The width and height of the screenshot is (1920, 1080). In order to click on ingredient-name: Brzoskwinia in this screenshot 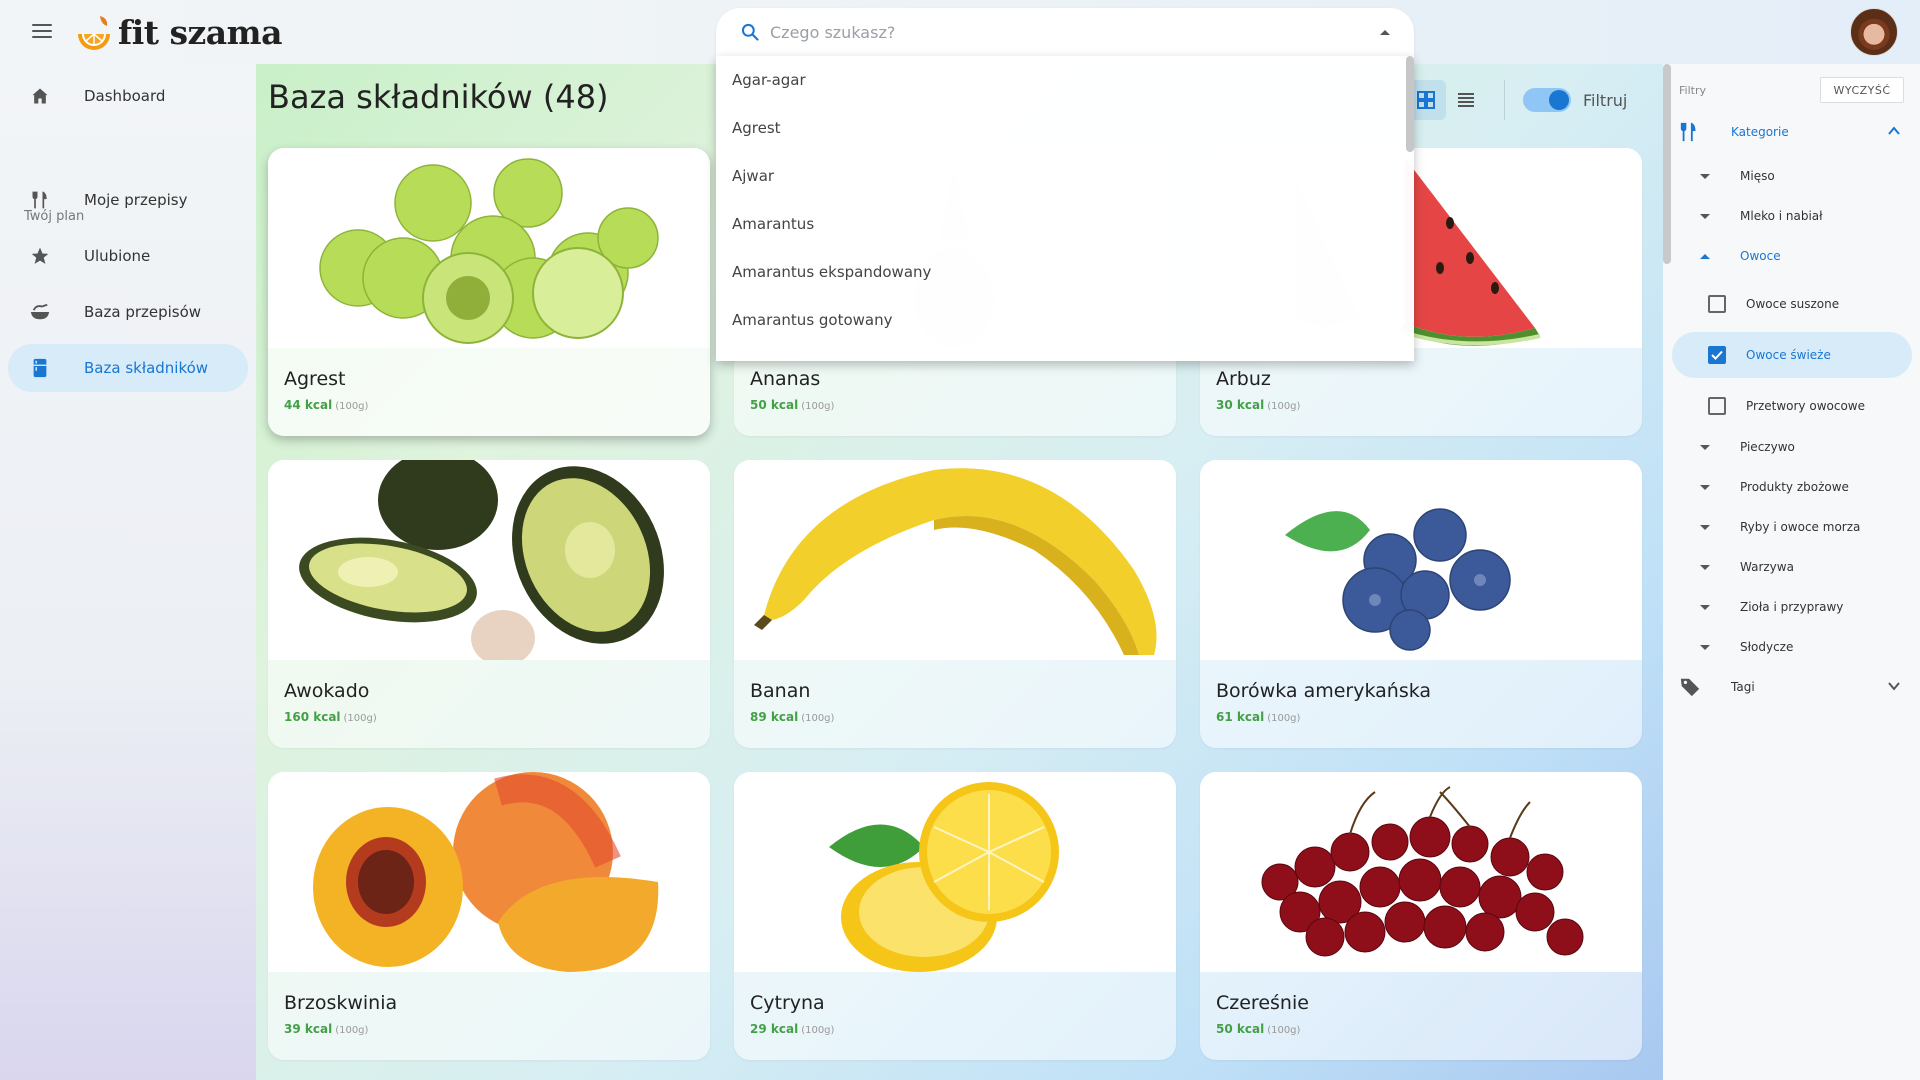, I will do `click(341, 1003)`.